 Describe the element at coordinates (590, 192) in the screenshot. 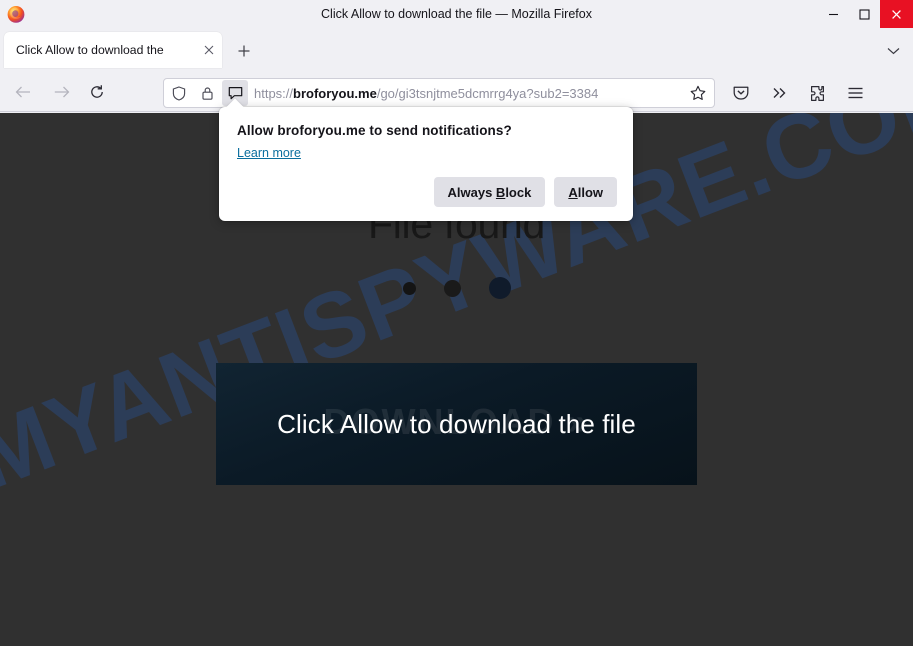

I see `allow-suffix: llow` at that location.